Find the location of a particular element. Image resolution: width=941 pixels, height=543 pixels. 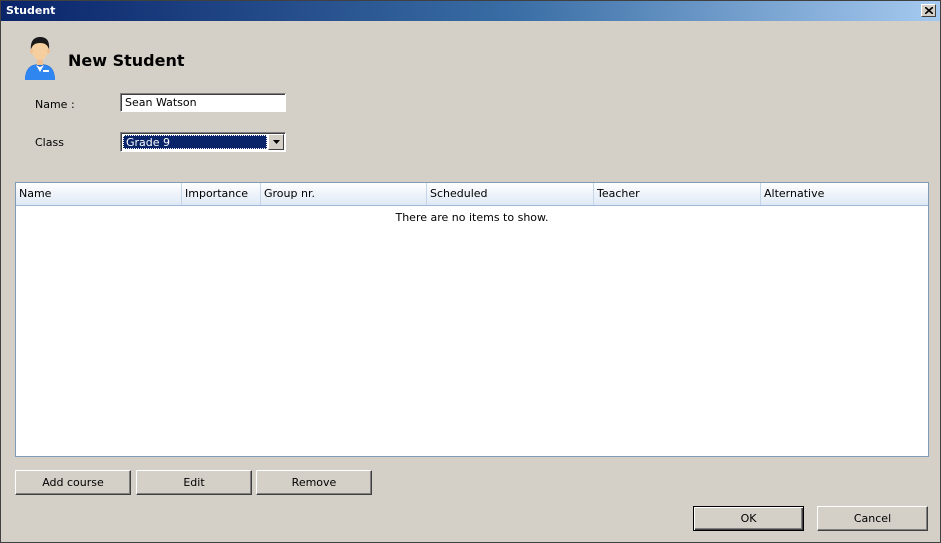

column-header-name: Name is located at coordinates (99, 194).